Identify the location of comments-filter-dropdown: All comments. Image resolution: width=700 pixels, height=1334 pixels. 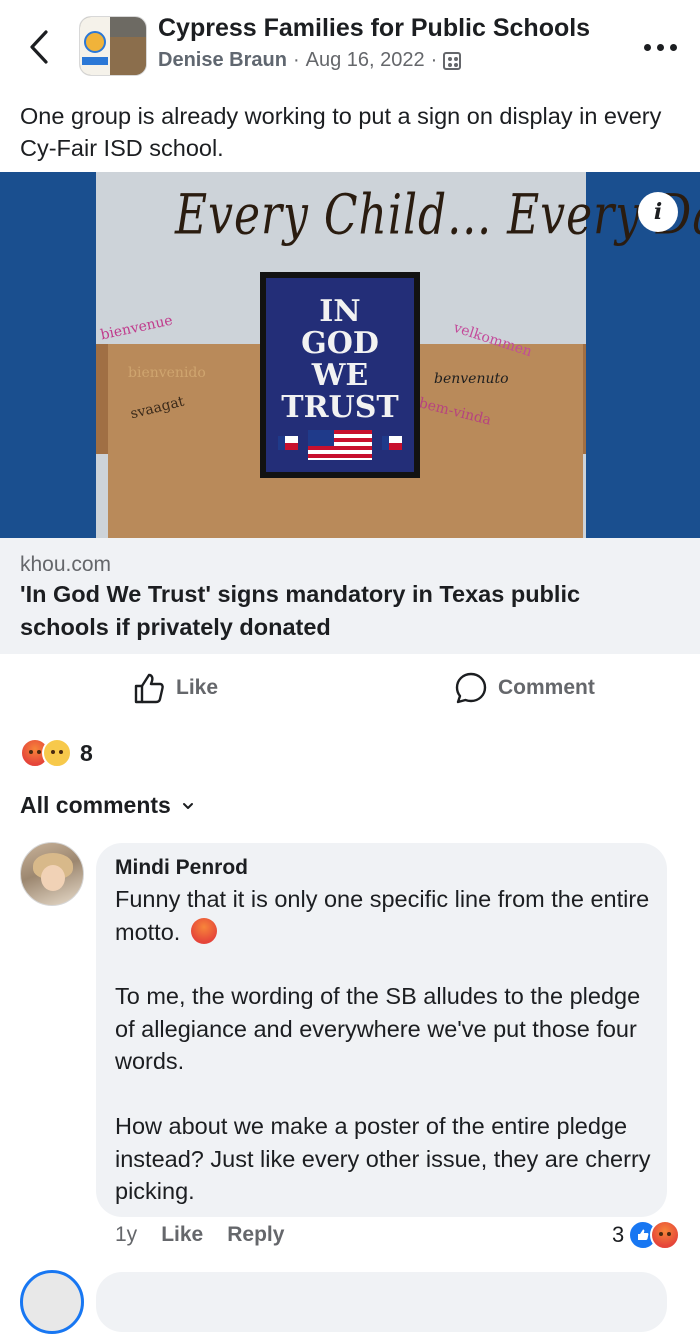
(107, 805).